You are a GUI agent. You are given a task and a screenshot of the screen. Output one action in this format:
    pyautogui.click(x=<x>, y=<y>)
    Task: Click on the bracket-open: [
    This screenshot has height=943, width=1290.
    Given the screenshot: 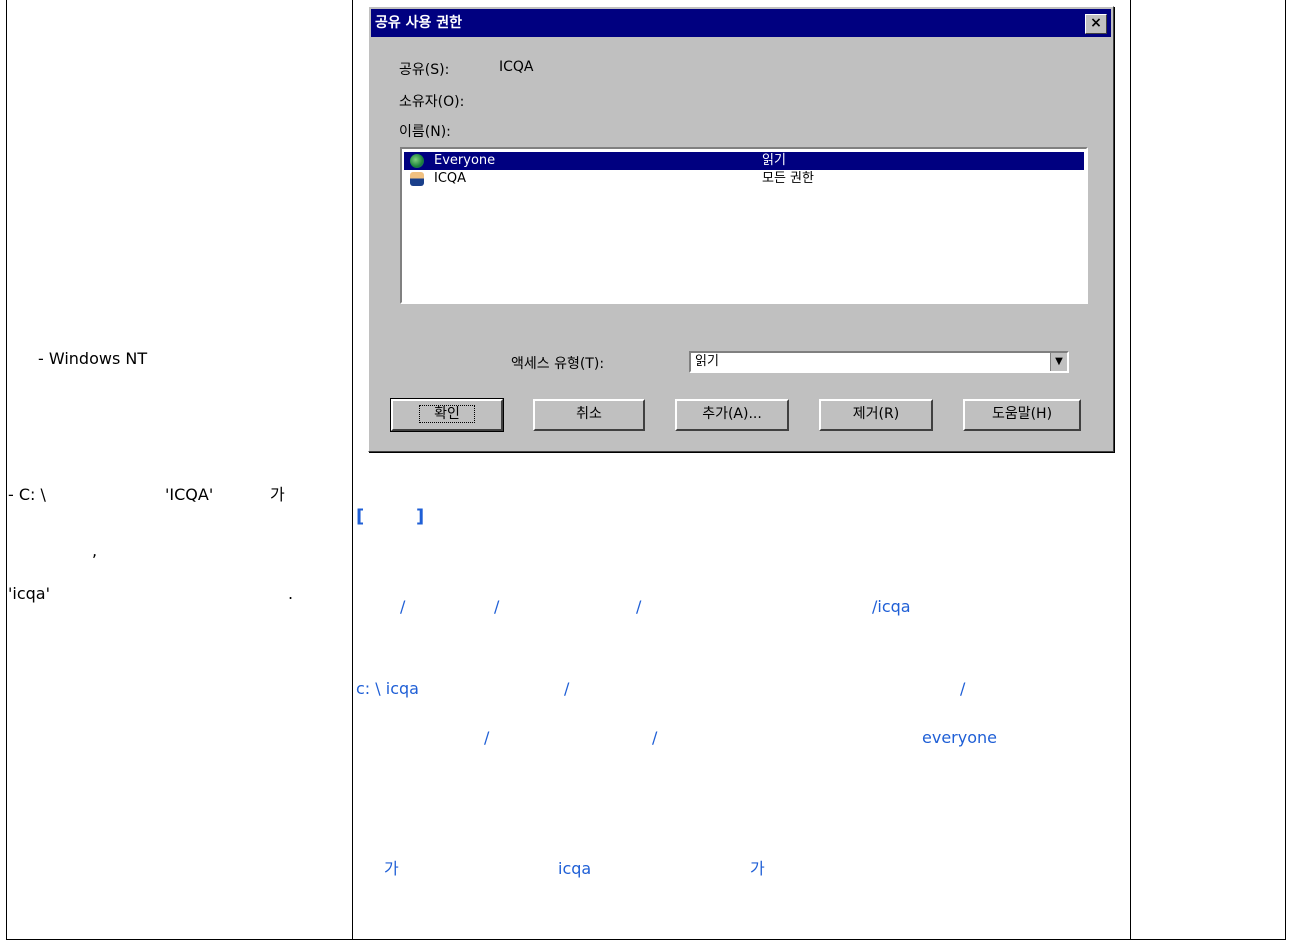 What is the action you would take?
    pyautogui.click(x=360, y=516)
    